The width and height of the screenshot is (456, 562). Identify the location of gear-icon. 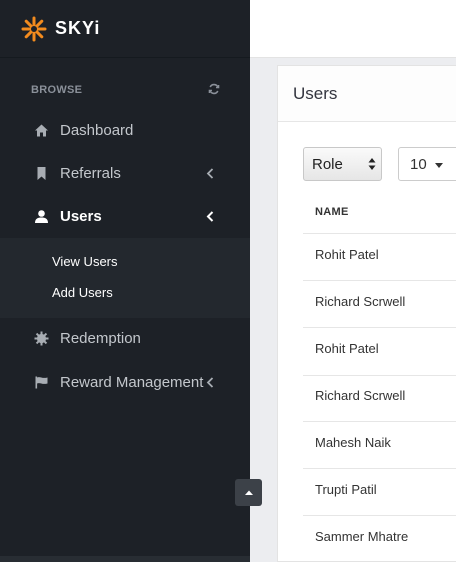
(41, 338).